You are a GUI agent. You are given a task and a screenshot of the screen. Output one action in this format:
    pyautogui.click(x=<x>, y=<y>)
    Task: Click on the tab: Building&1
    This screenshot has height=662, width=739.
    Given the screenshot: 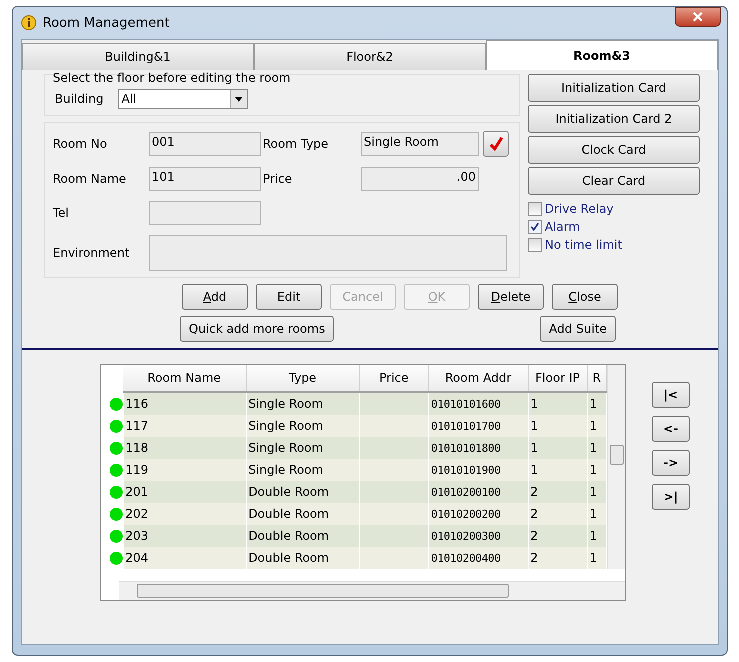 What is the action you would take?
    pyautogui.click(x=138, y=56)
    